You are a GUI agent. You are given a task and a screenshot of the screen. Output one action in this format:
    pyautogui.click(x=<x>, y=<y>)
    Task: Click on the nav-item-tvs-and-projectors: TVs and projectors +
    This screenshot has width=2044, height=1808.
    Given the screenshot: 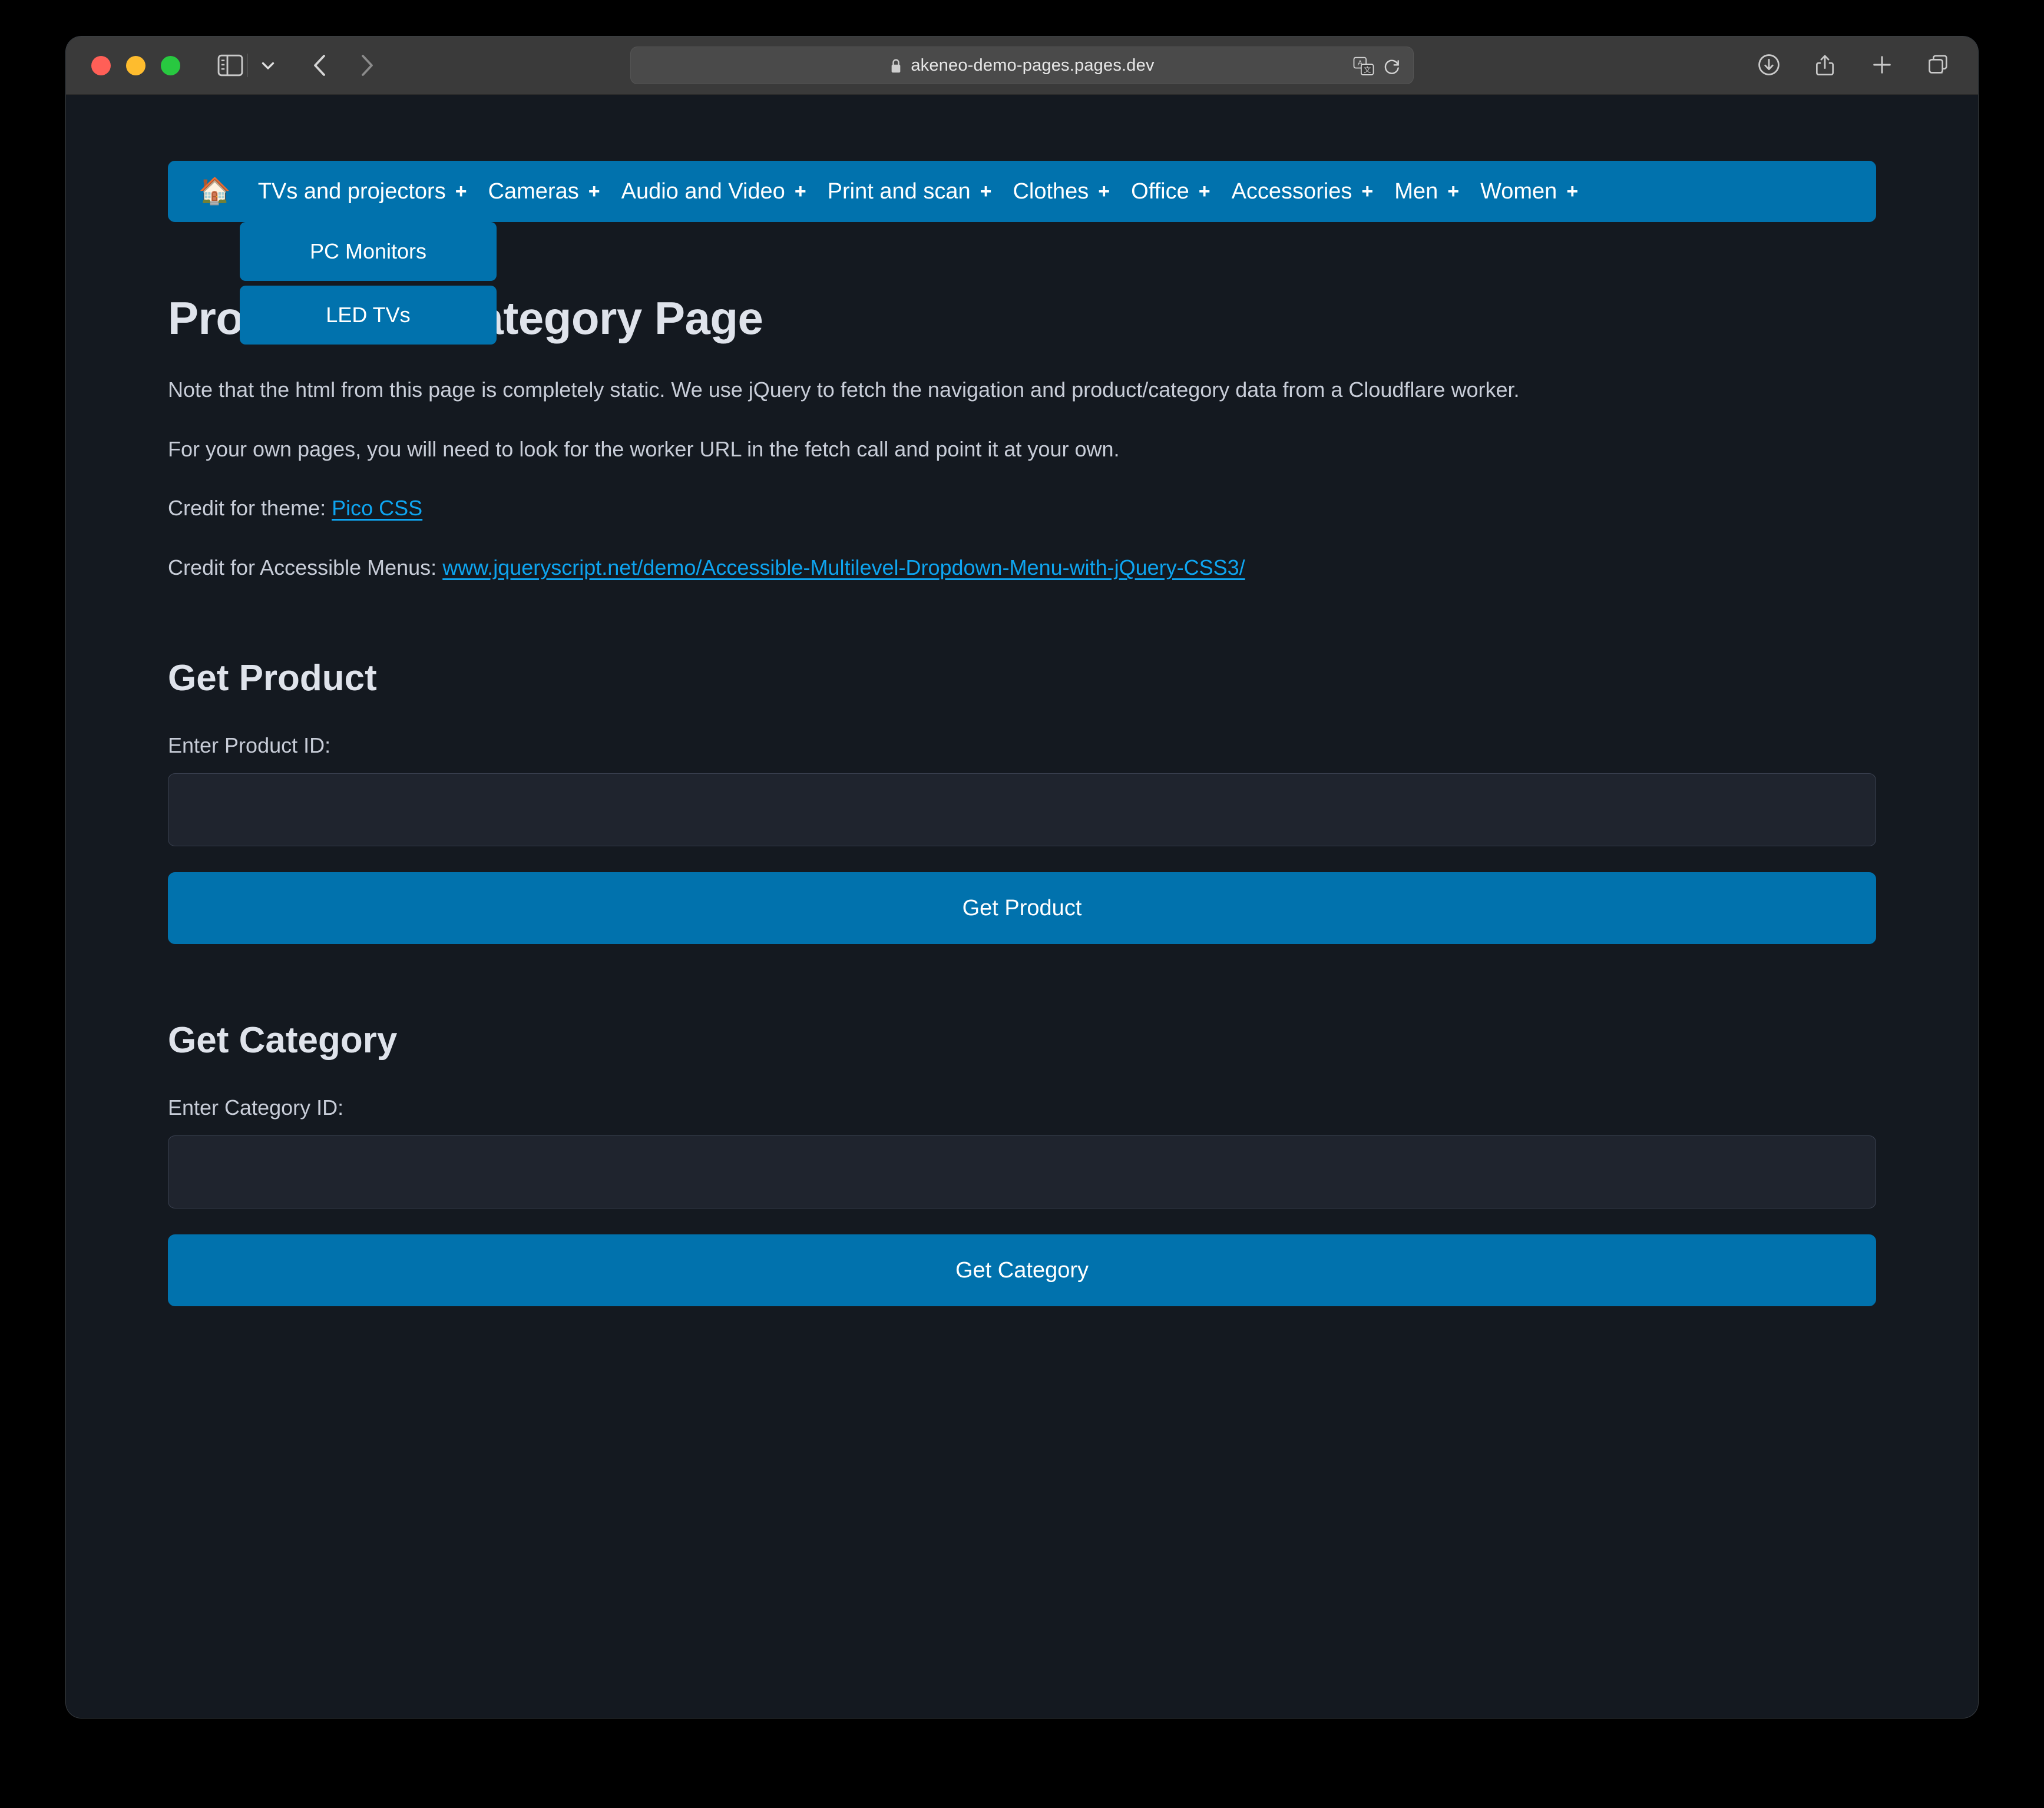 What is the action you would take?
    pyautogui.click(x=362, y=191)
    